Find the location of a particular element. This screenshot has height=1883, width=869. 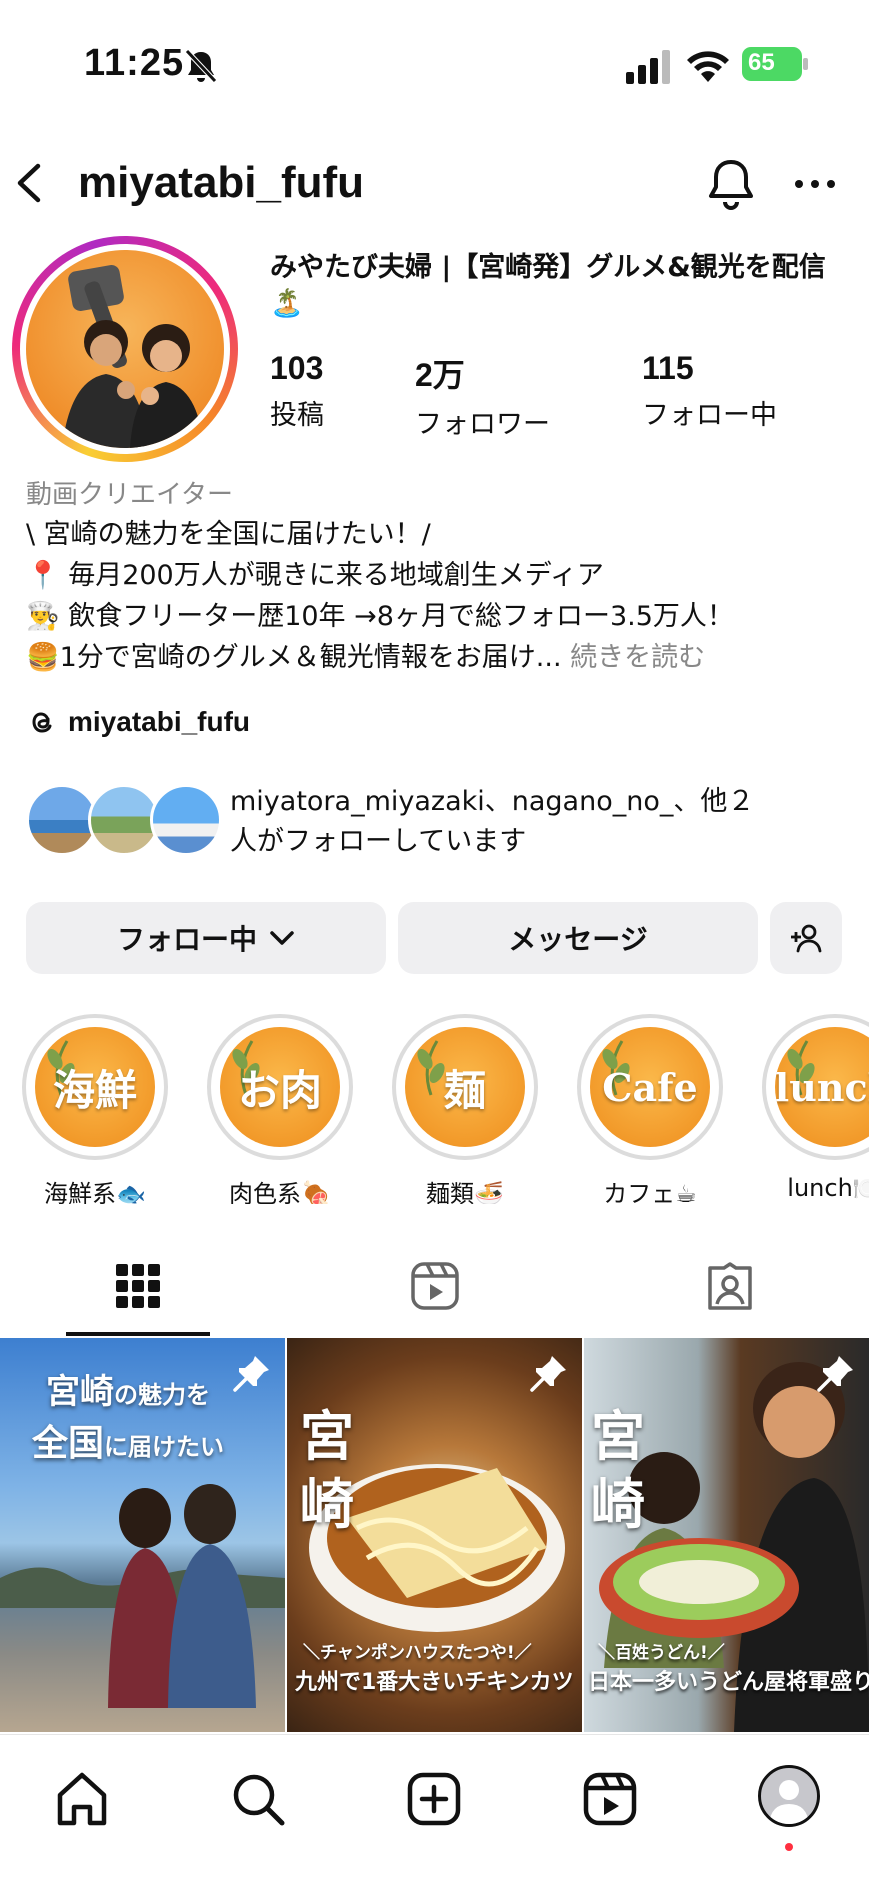

reels-nav-icon is located at coordinates (610, 1799).